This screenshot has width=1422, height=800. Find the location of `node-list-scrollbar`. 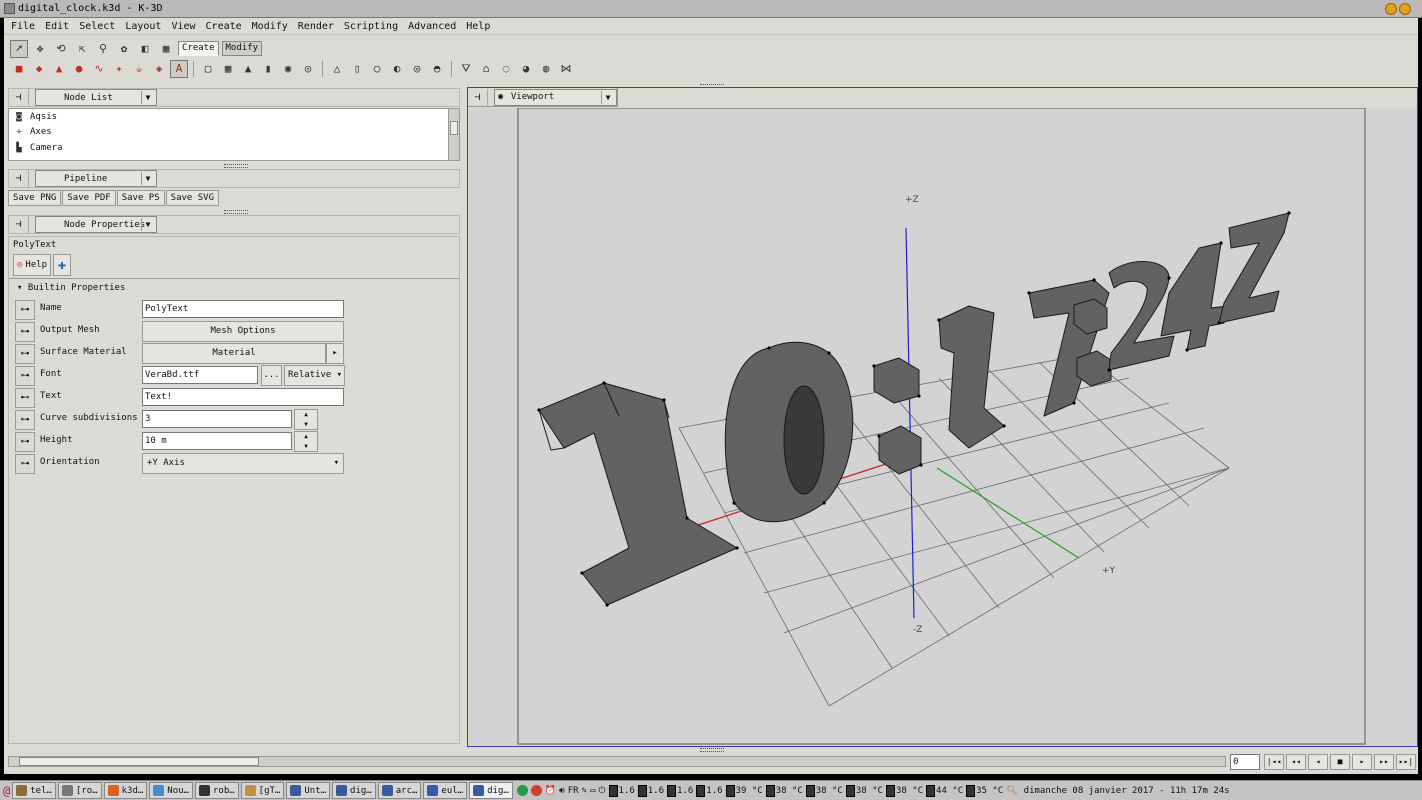

node-list-scrollbar is located at coordinates (453, 134).